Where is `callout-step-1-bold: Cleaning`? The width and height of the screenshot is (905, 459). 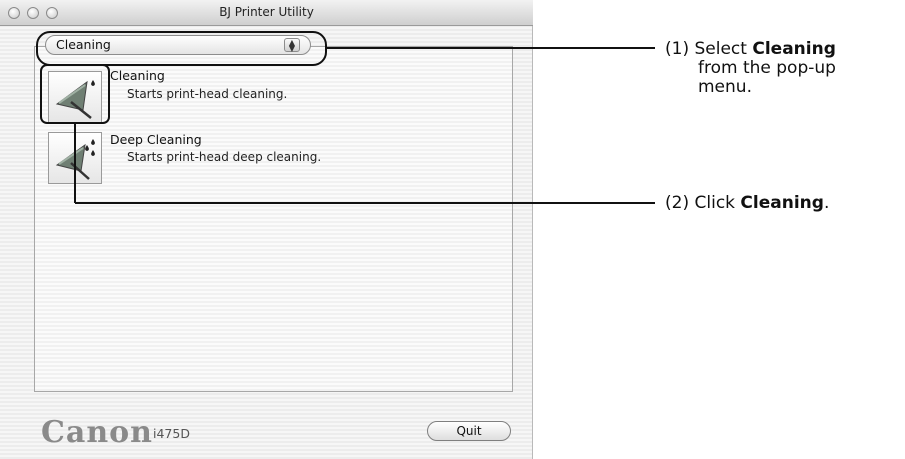 callout-step-1-bold: Cleaning is located at coordinates (794, 49).